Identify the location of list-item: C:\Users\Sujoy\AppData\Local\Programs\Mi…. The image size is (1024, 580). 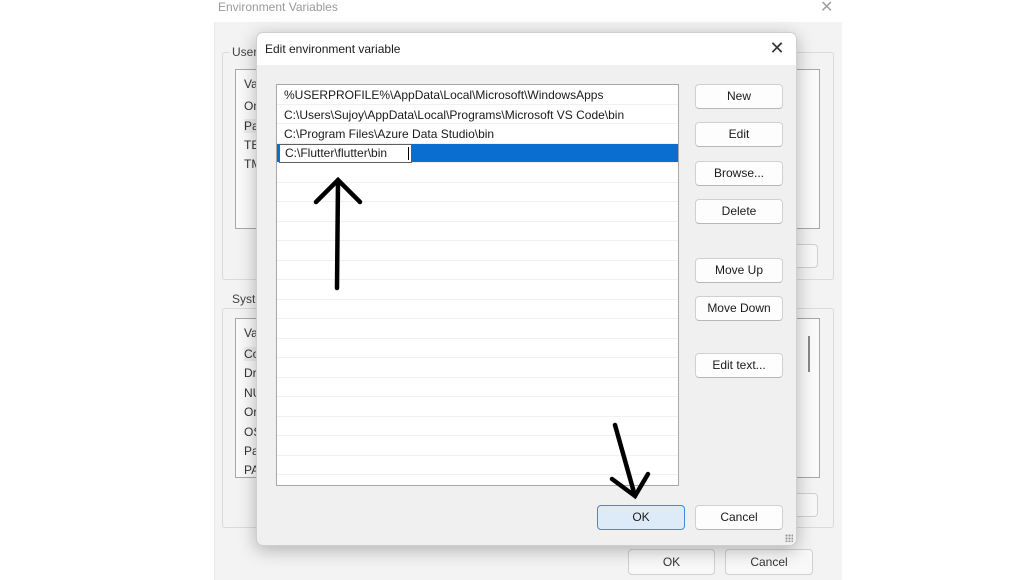
(477, 114).